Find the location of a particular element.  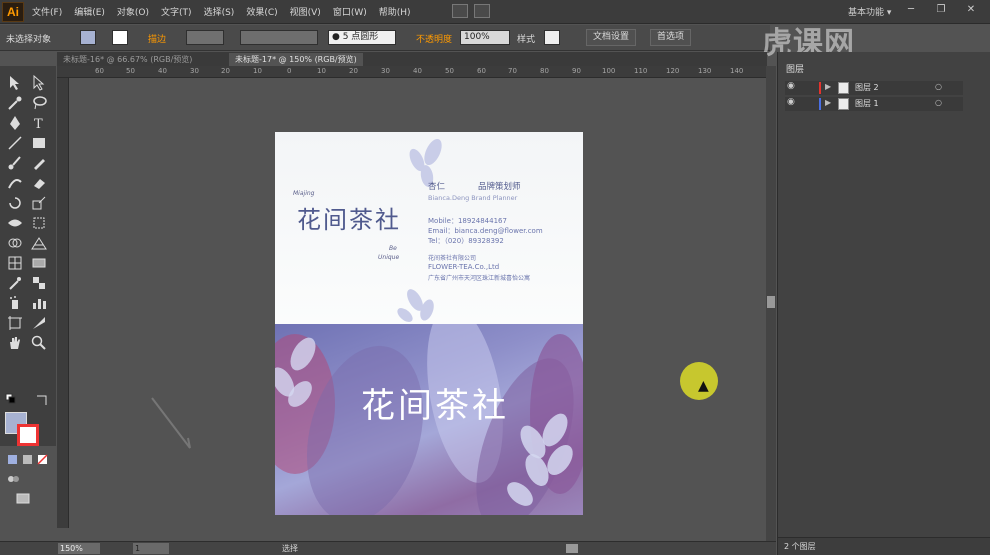

ruler-tick: 70 is located at coordinates (512, 71).